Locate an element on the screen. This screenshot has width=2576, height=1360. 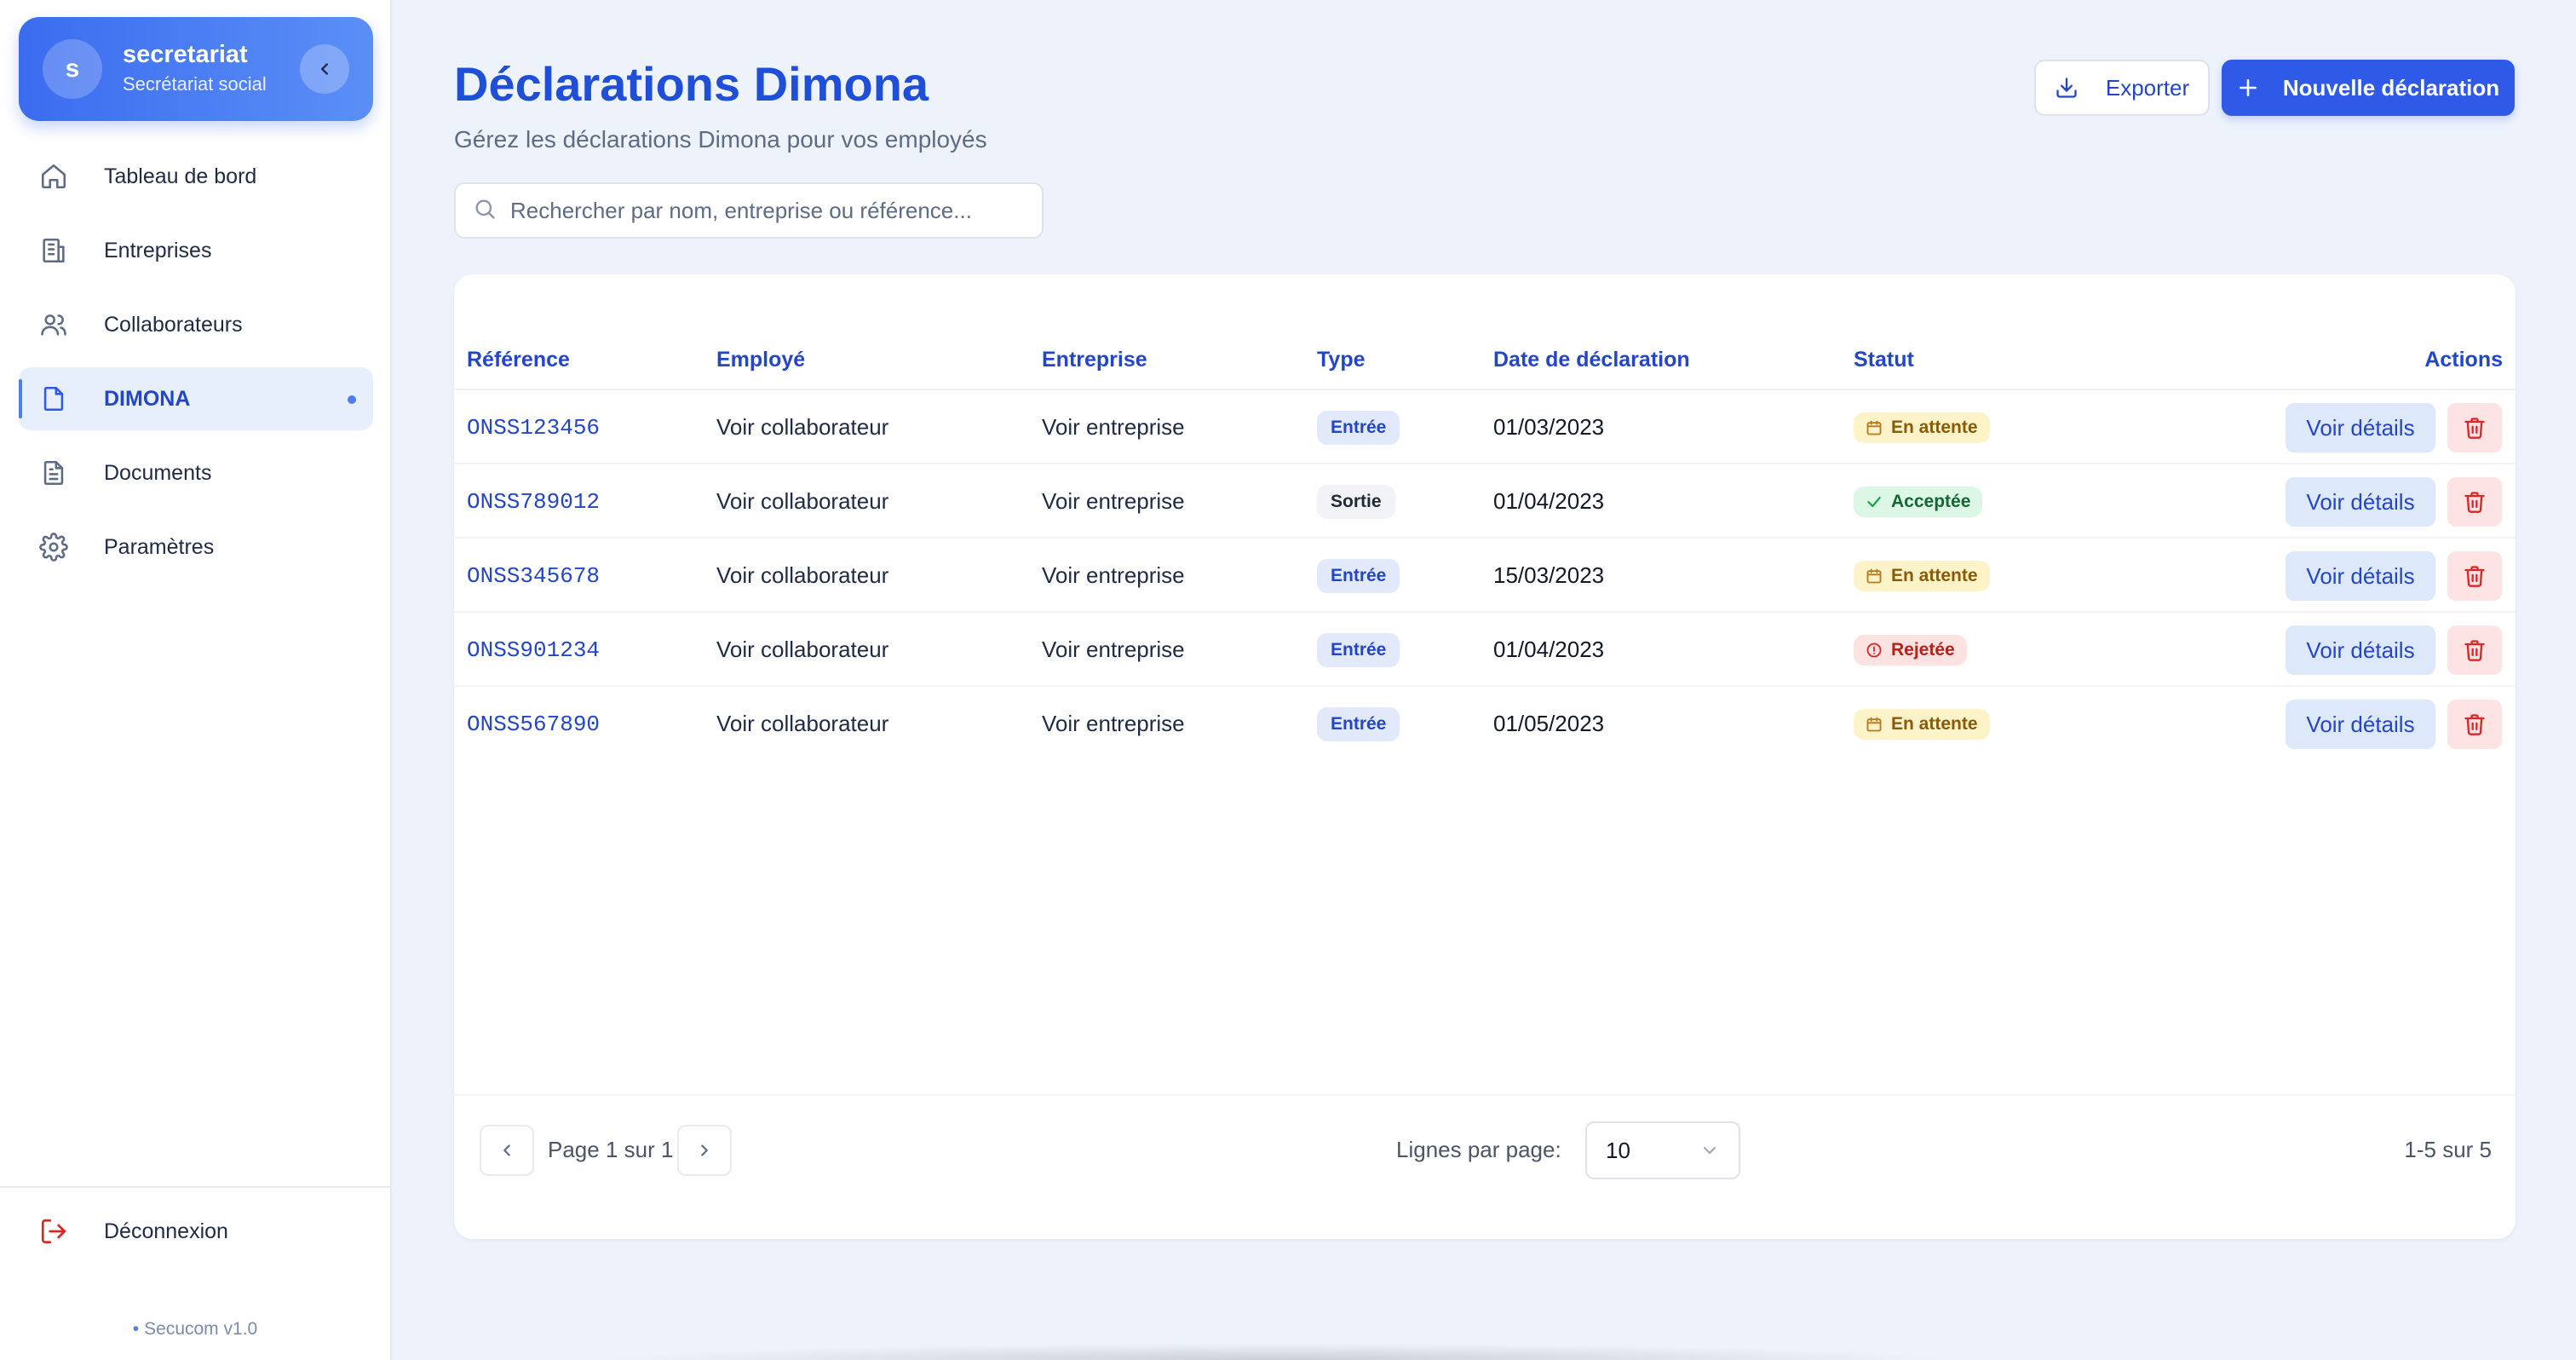
reference-link: ONSS901234 is located at coordinates (534, 650).